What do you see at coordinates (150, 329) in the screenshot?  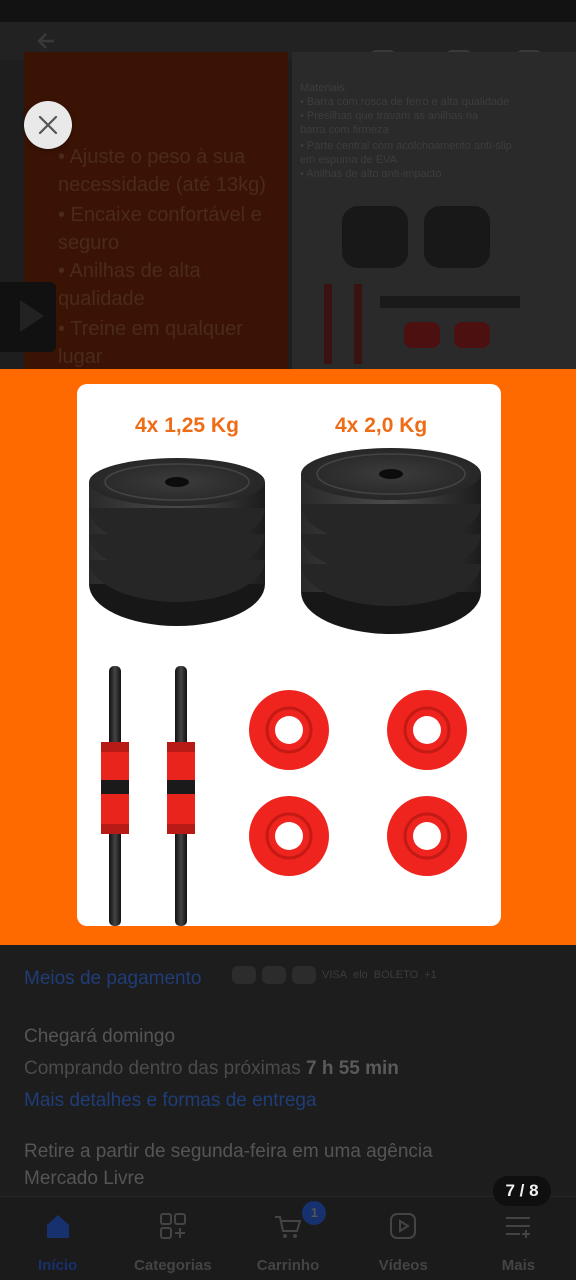 I see `promo-line: • Treine em qualquer` at bounding box center [150, 329].